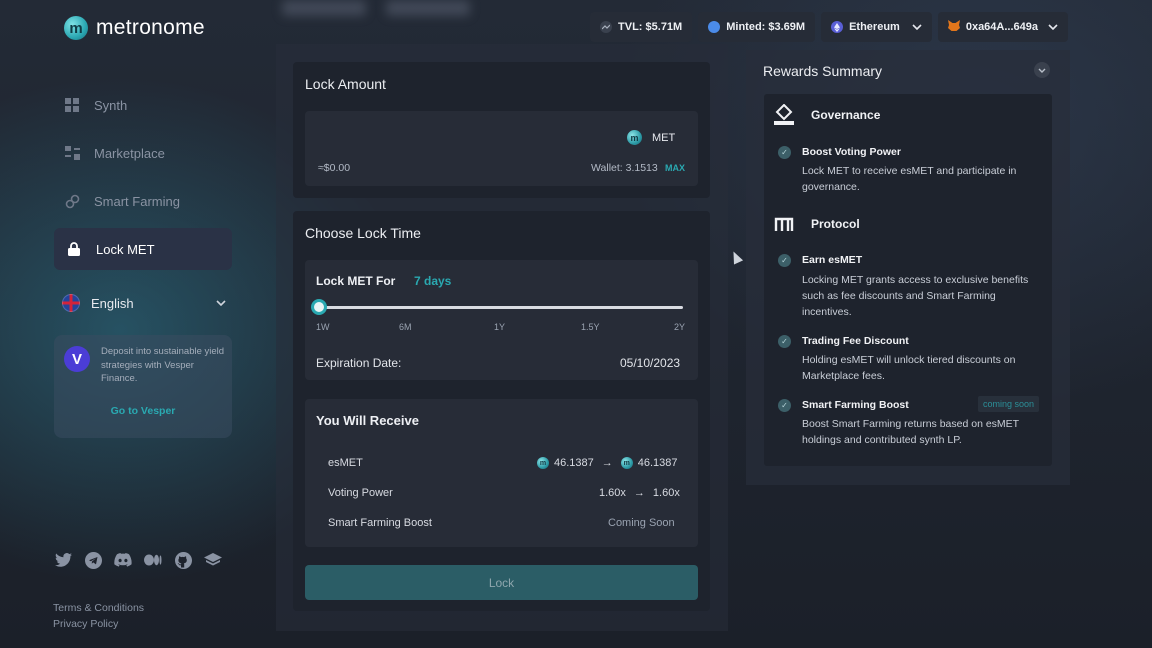  Describe the element at coordinates (367, 420) in the screenshot. I see `receive-title: You Will Receive` at that location.